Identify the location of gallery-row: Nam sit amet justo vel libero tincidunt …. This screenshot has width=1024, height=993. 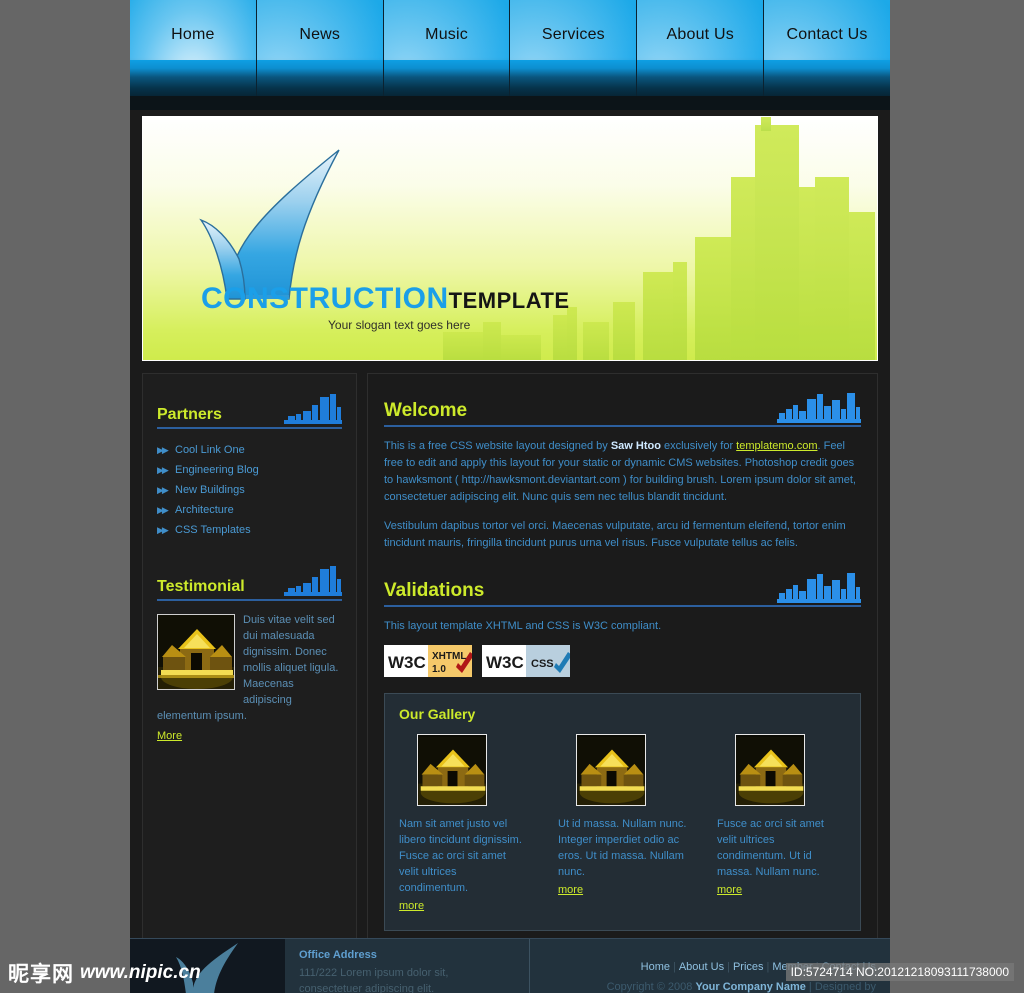
(622, 824).